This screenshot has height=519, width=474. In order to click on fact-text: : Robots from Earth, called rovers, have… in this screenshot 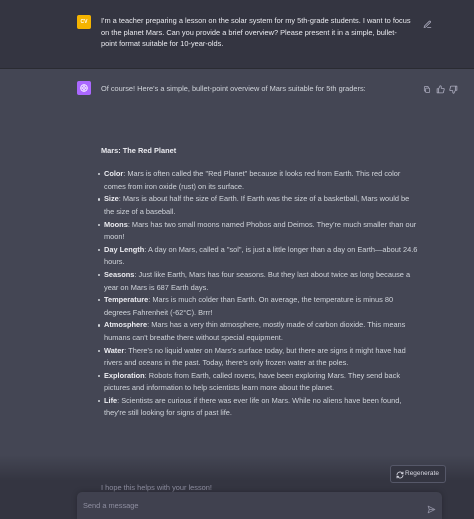, I will do `click(252, 381)`.